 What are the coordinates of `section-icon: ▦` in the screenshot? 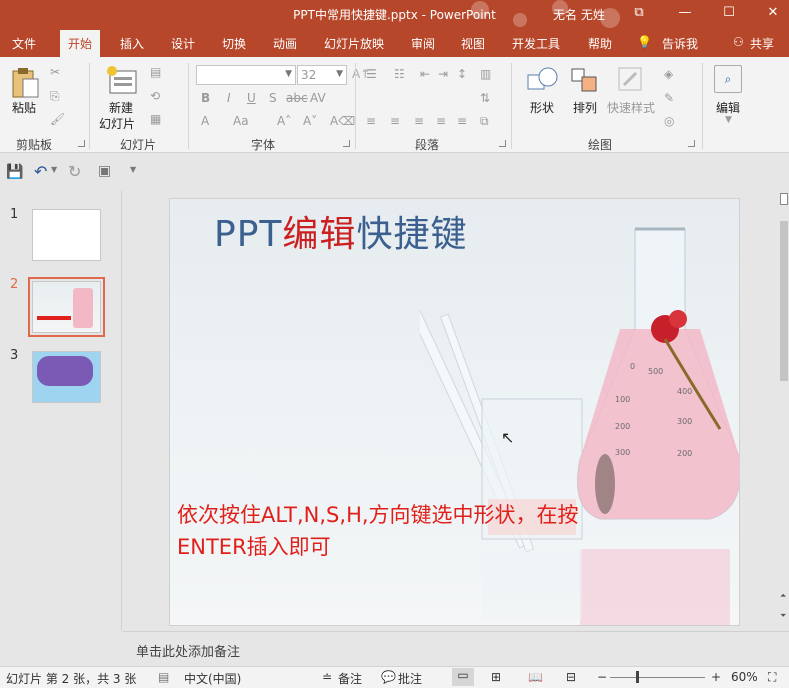 It's located at (155, 119).